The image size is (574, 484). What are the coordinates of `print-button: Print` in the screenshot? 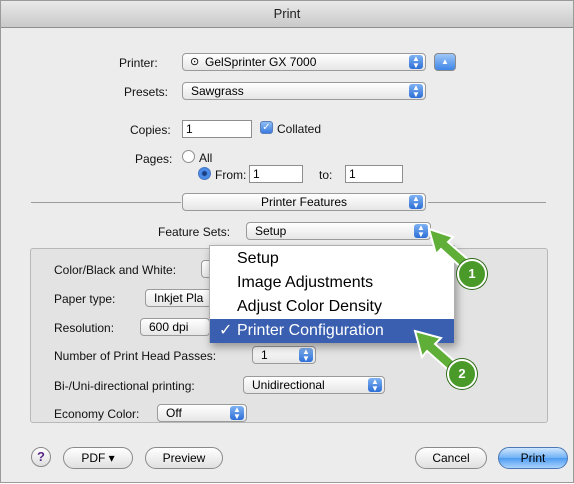 It's located at (533, 458).